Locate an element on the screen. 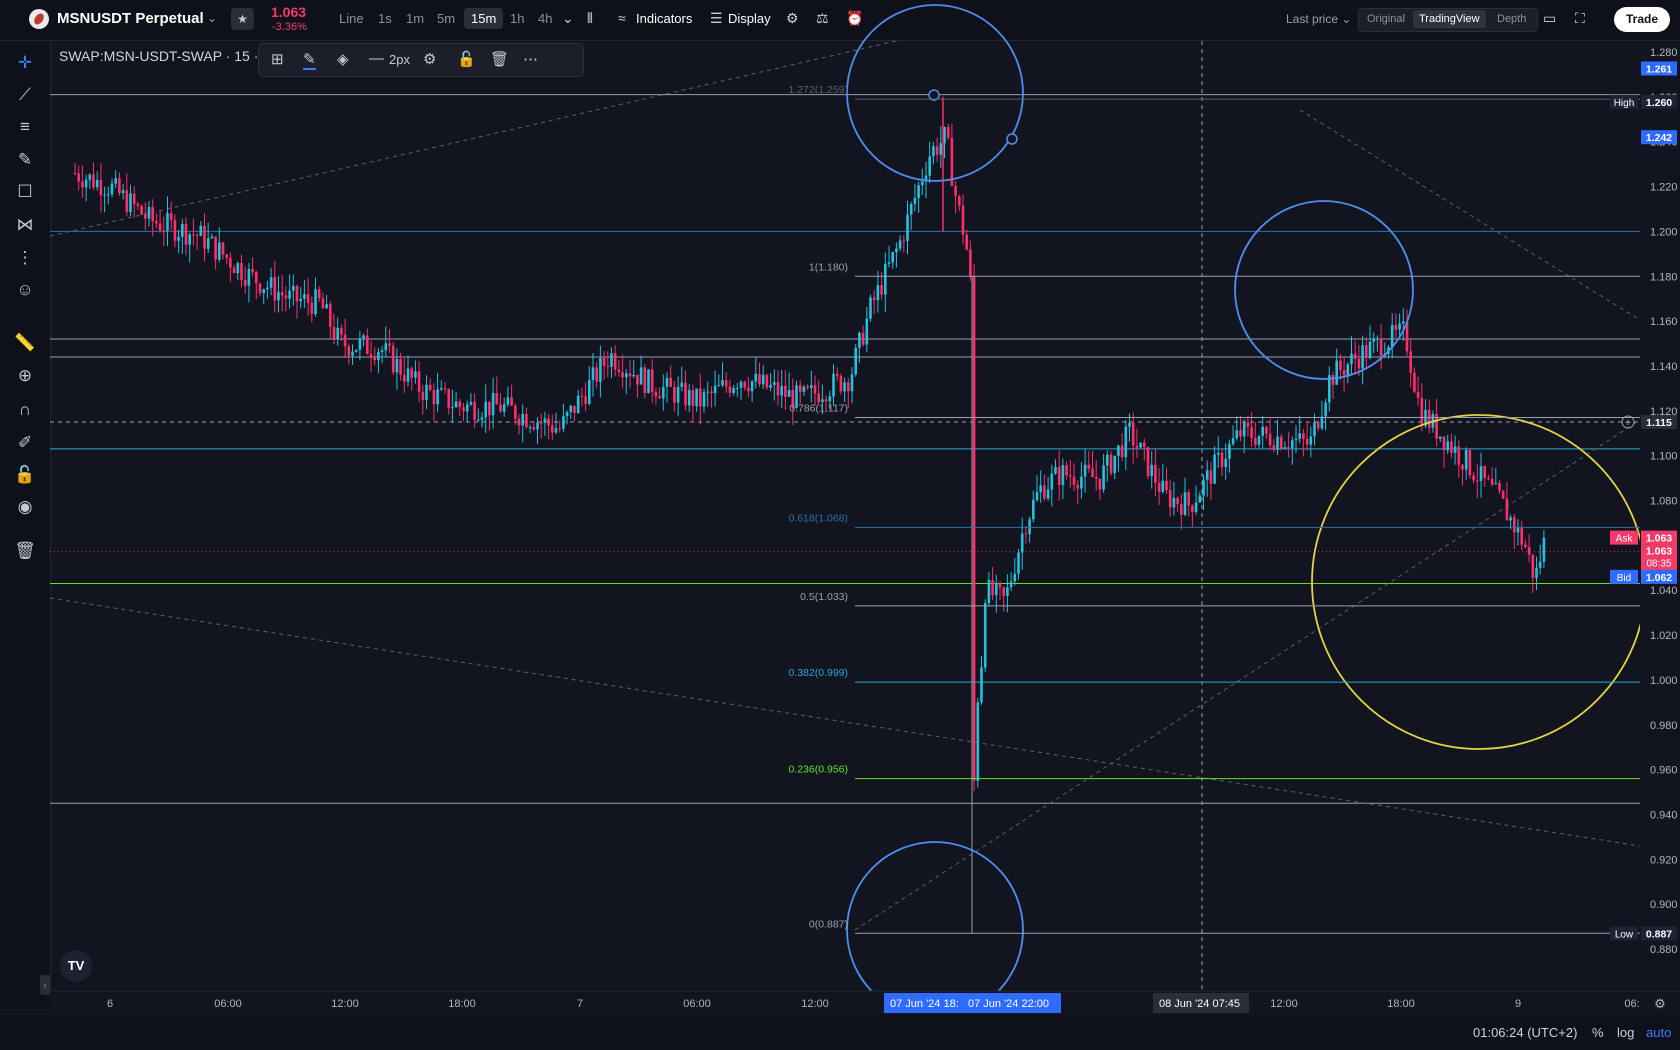 This screenshot has width=1680, height=1050. tag-low-label: Low is located at coordinates (1624, 934).